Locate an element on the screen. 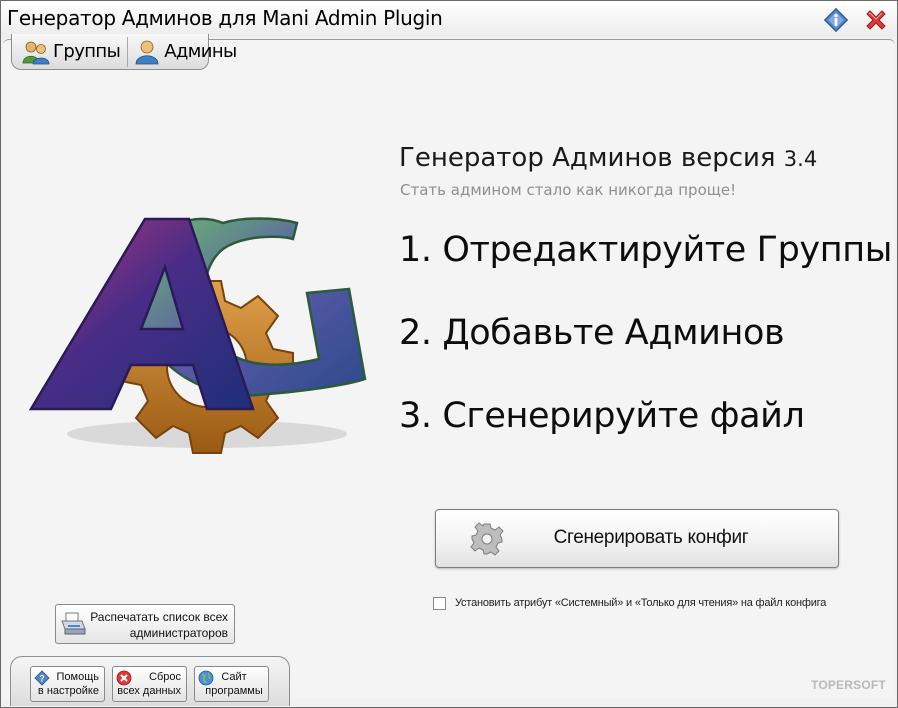 The image size is (898, 708). step-1: 1. Отредактируйте Группы is located at coordinates (645, 250).